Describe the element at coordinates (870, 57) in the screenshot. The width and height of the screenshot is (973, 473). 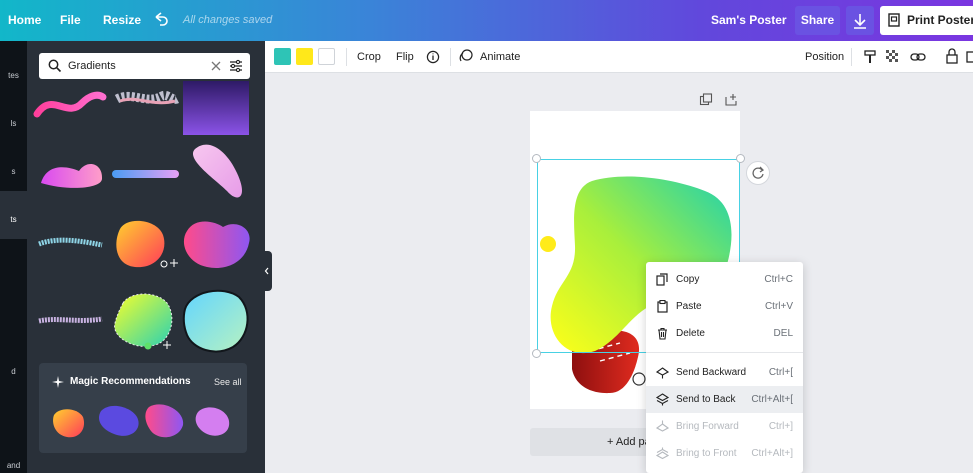
I see `format-painter-icon` at that location.